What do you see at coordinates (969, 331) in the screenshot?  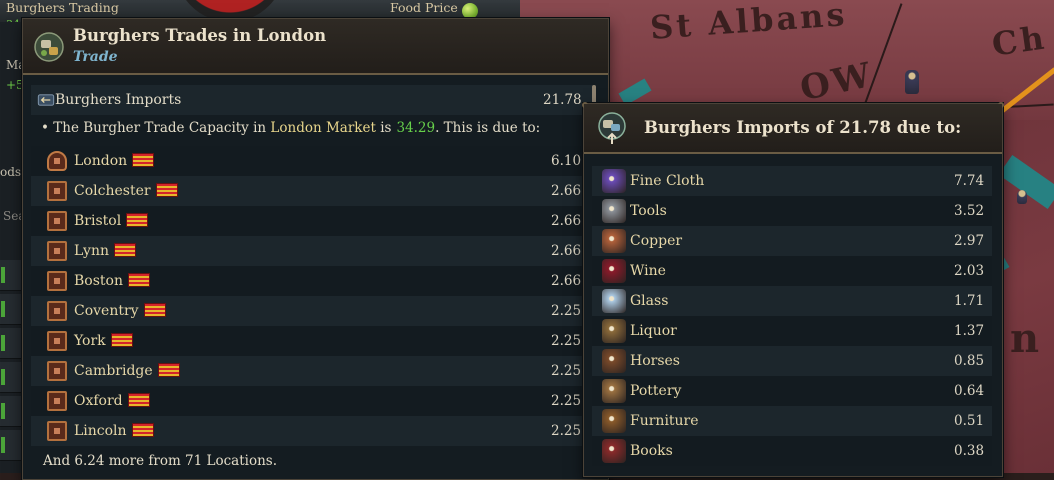 I see `goods-value: 1.37` at bounding box center [969, 331].